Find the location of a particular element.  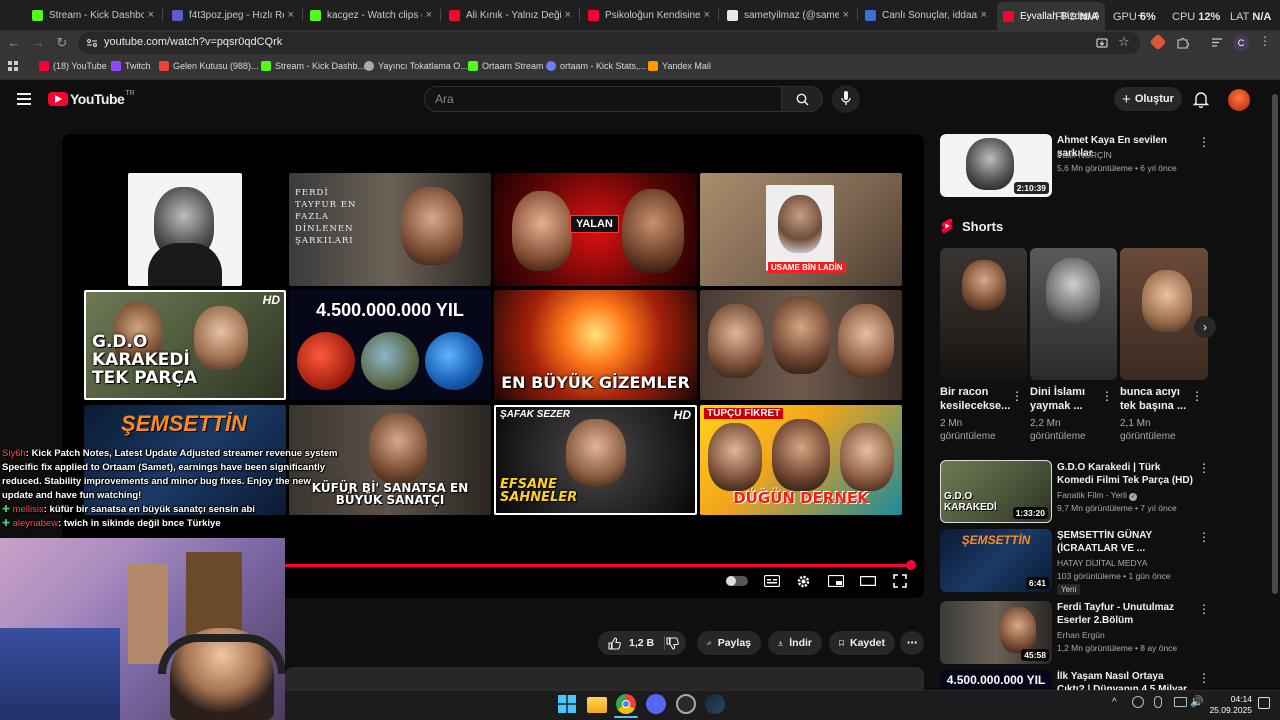

endscreen-tile: 4.500.000.000 YIL is located at coordinates (390, 345).